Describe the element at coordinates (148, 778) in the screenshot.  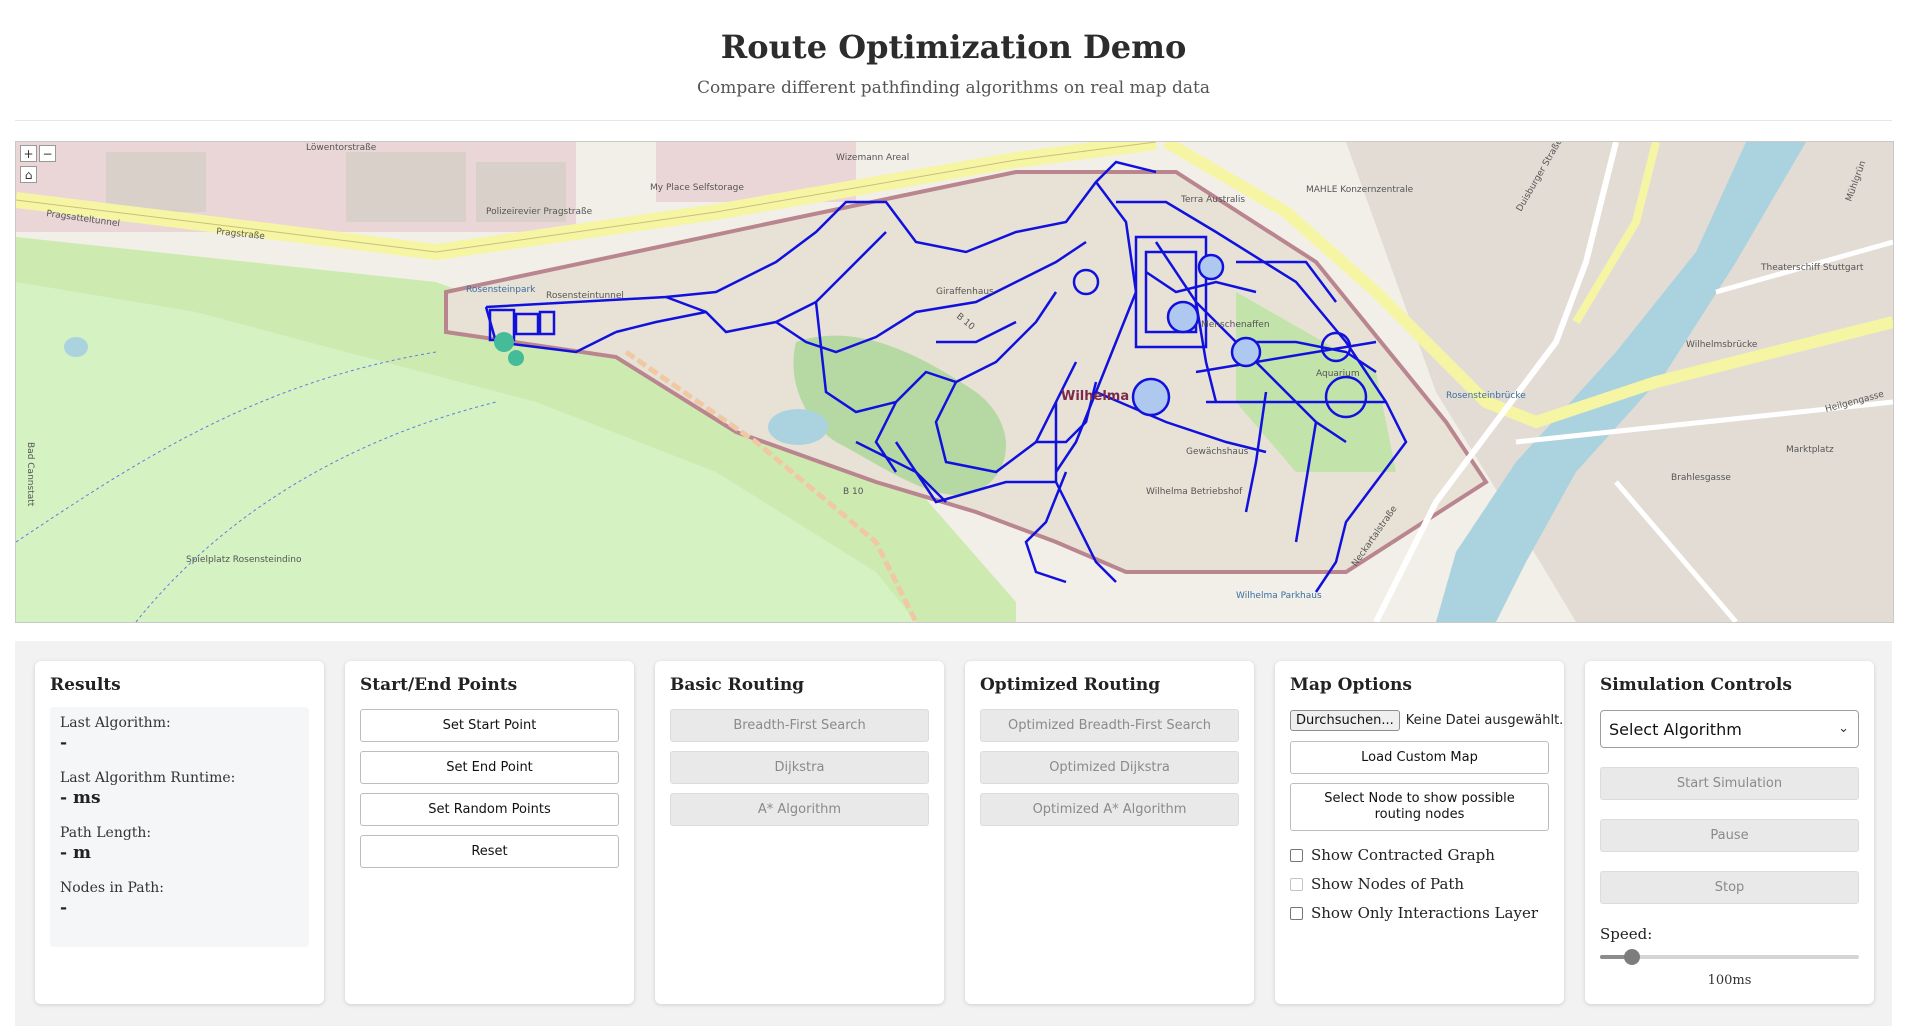
I see `runtime-label: Last Algorithm Runtime:` at that location.